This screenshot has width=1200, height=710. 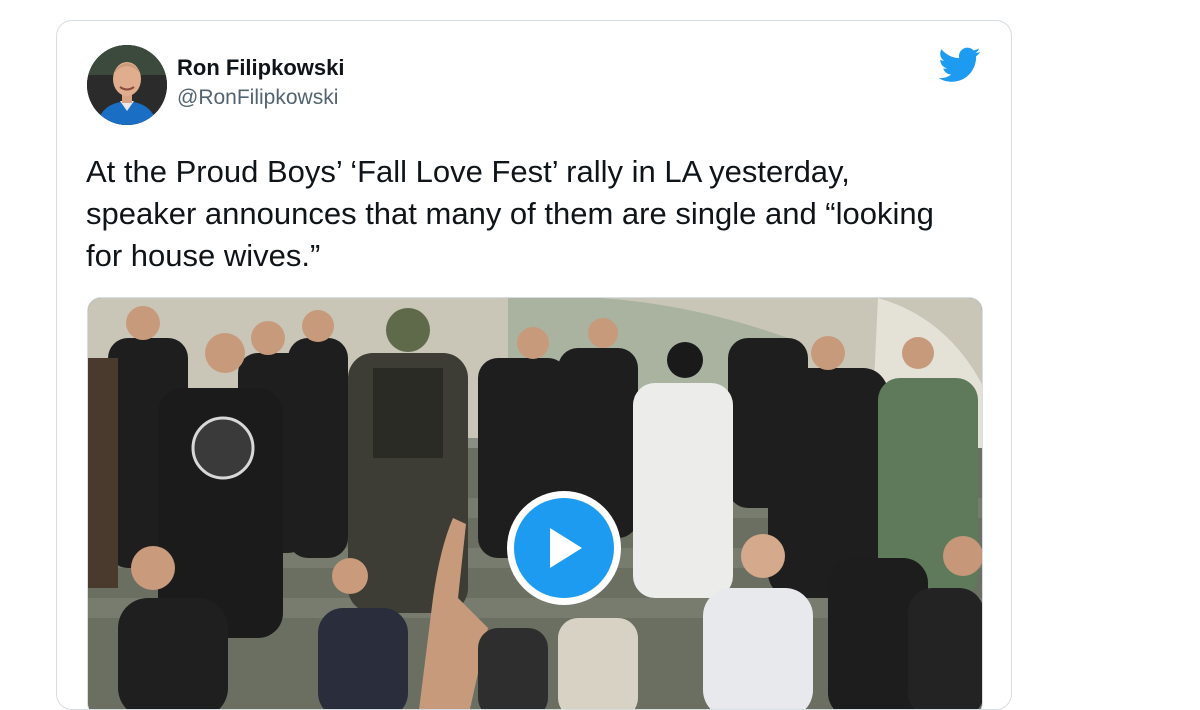 I want to click on avatar, so click(x=127, y=85).